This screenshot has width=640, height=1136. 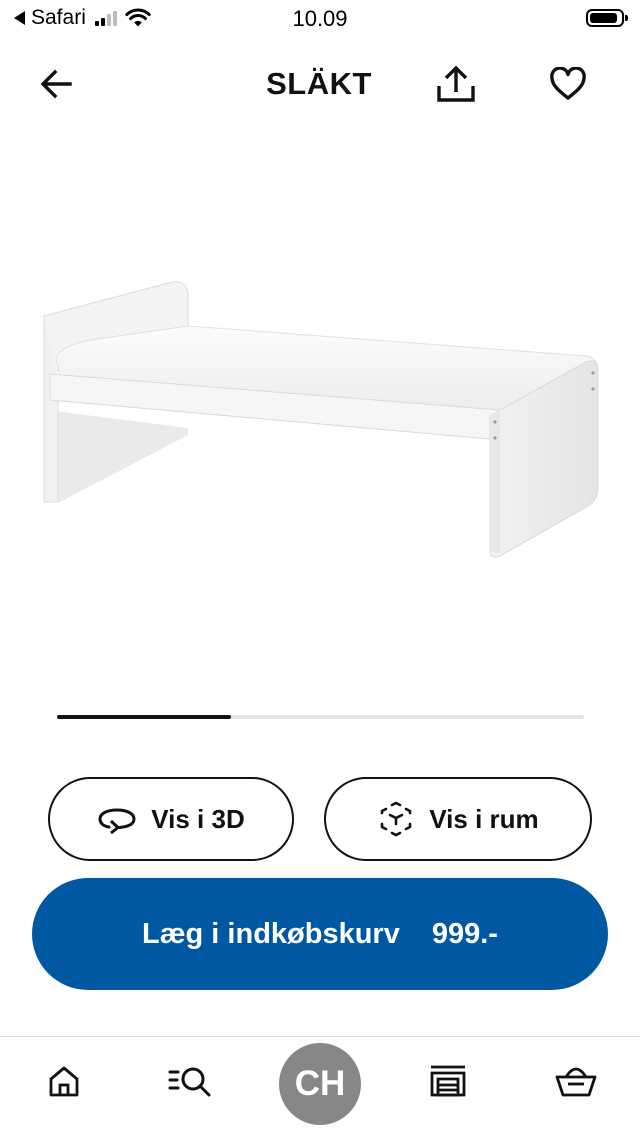 I want to click on image-carousel-indicator, so click(x=320, y=717).